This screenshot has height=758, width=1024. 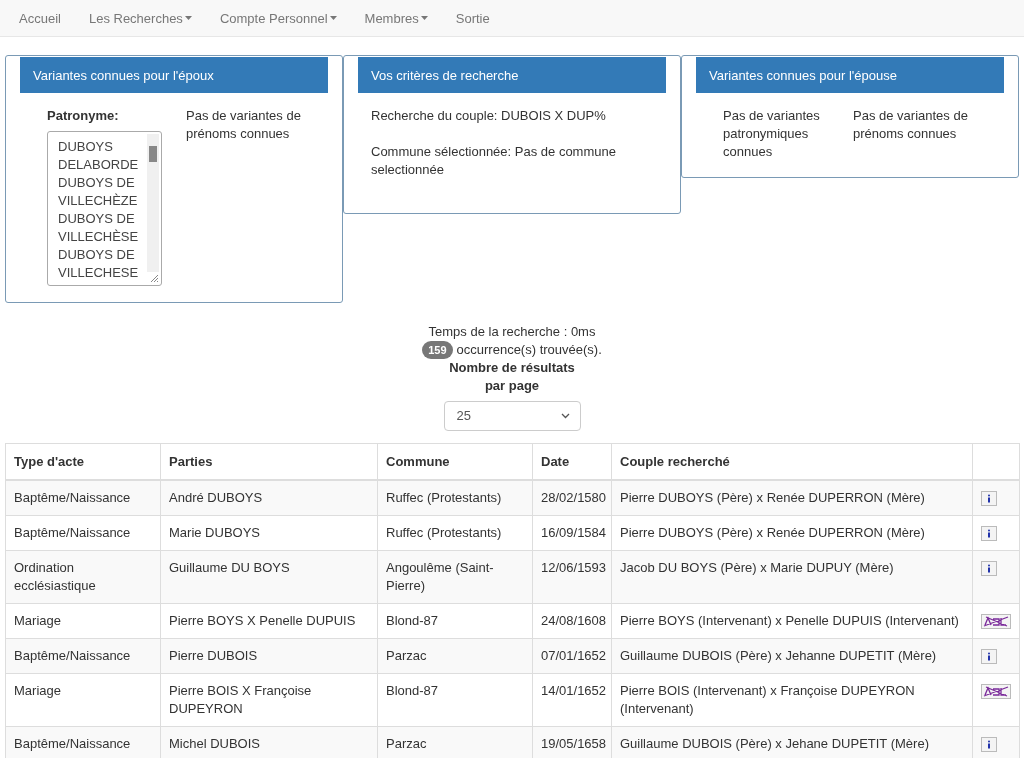 What do you see at coordinates (269, 700) in the screenshot?
I see `table-cell: Pierre BOIS X Françoise DUPEYRON` at bounding box center [269, 700].